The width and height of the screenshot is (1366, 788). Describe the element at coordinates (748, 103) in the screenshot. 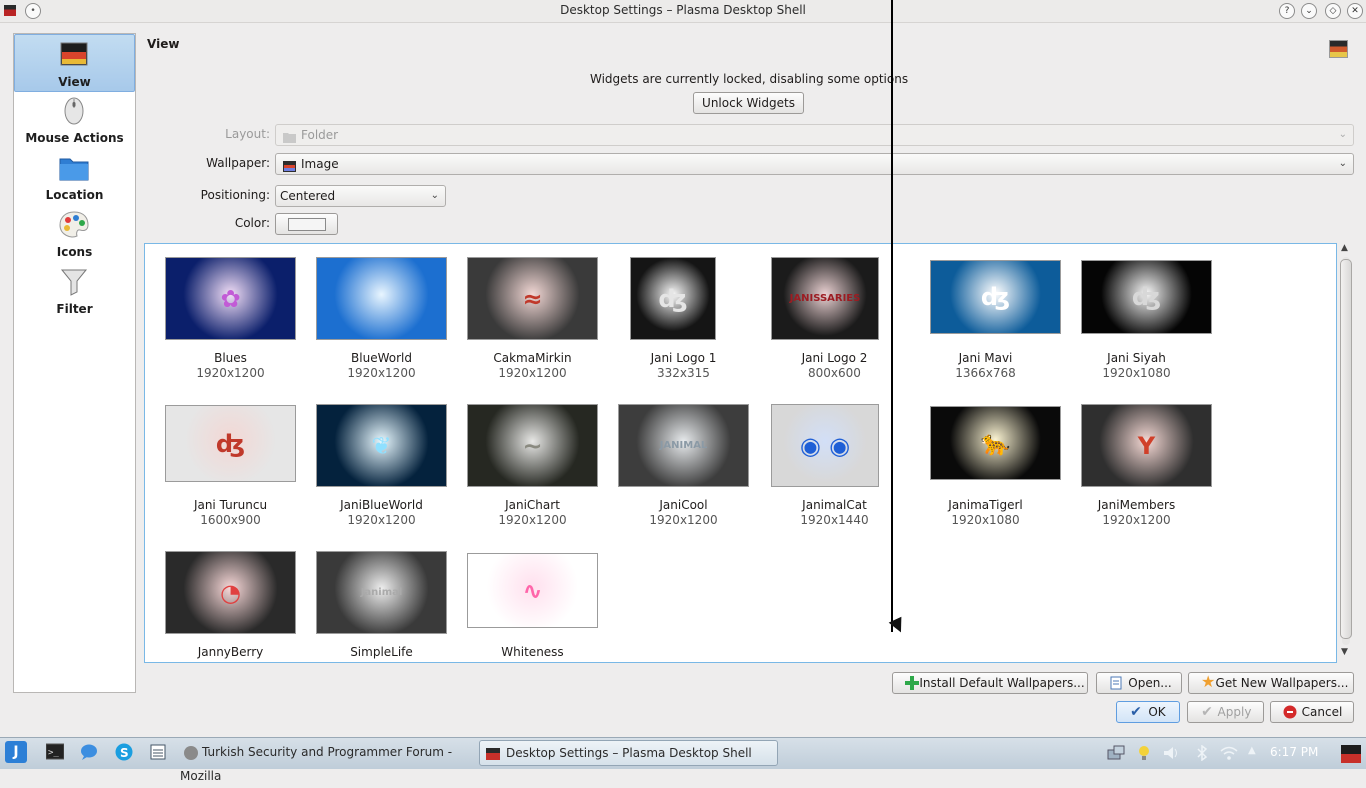

I see `unlock-widgets-button: Unlock Widgets` at that location.